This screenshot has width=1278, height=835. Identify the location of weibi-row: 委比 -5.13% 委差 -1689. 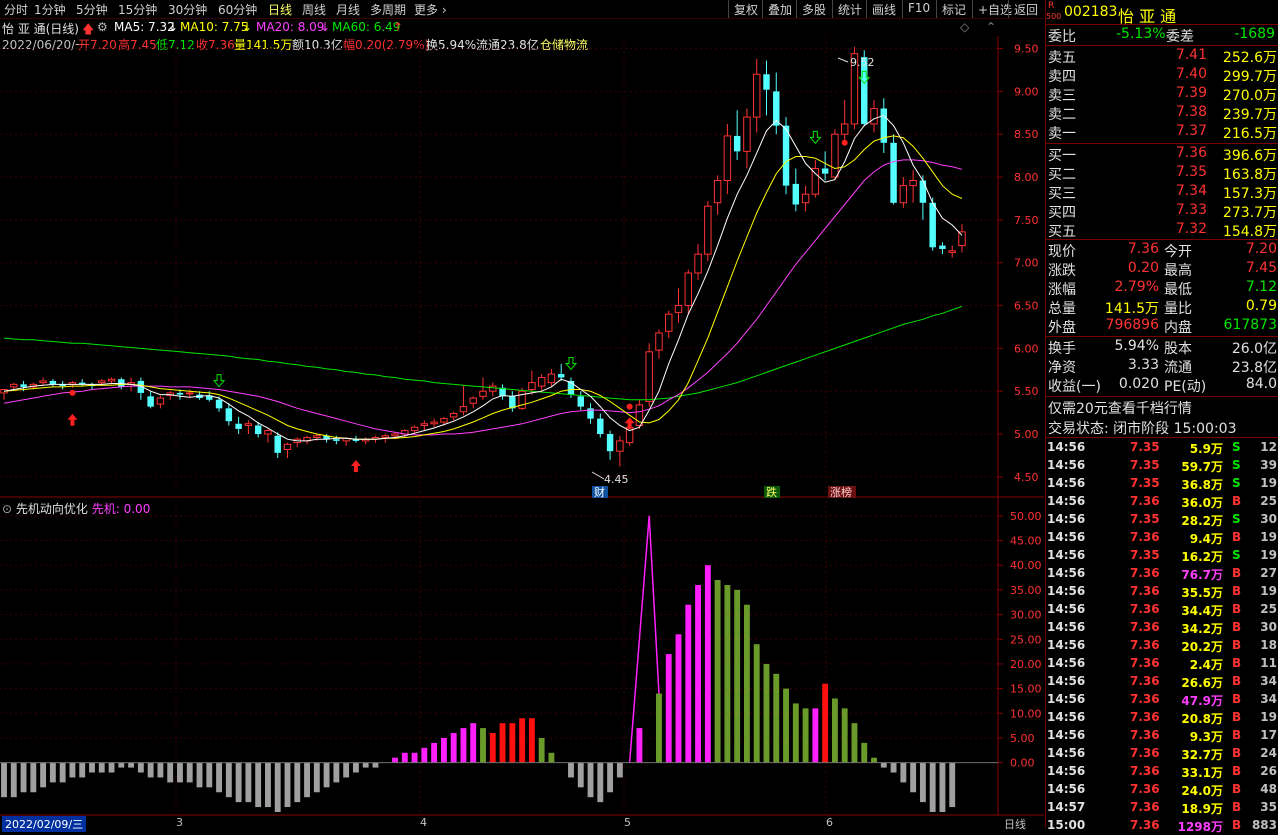
(1162, 35).